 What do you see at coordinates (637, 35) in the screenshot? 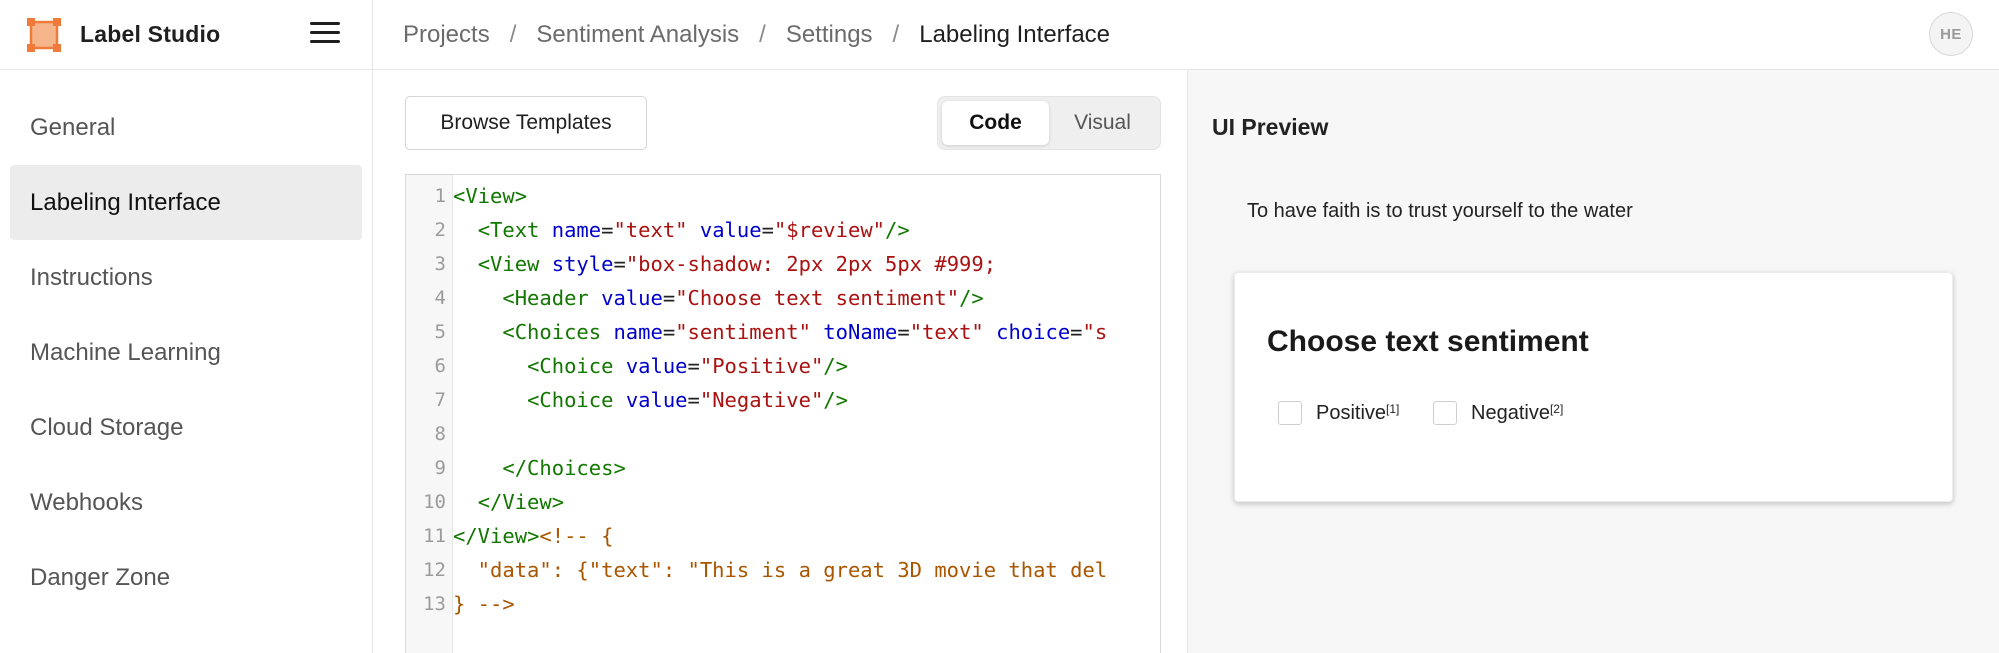
I see `breadcrumb-project: Sentiment Analysis` at bounding box center [637, 35].